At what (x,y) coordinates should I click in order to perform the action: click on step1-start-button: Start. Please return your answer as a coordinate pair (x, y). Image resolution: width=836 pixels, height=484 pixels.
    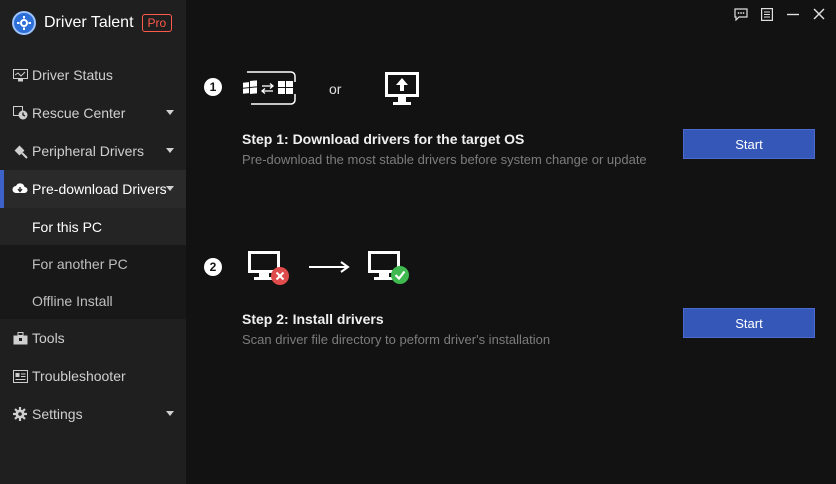
    Looking at the image, I should click on (749, 144).